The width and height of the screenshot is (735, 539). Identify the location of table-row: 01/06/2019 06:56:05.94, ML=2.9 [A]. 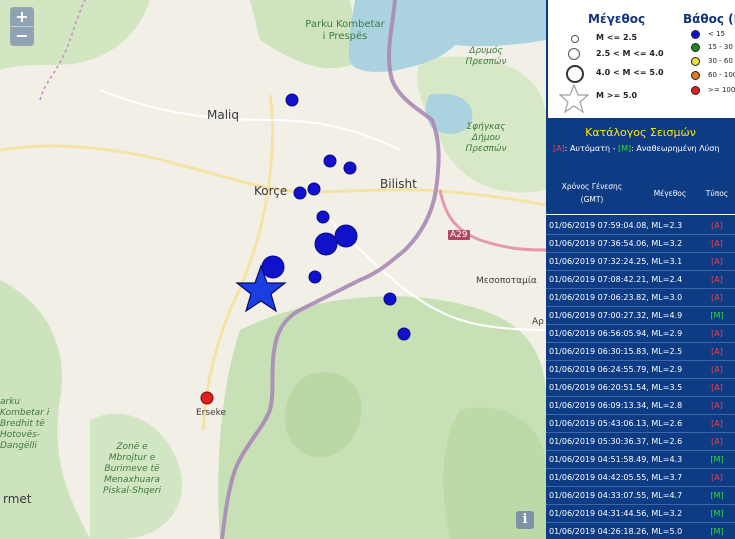
(640, 334).